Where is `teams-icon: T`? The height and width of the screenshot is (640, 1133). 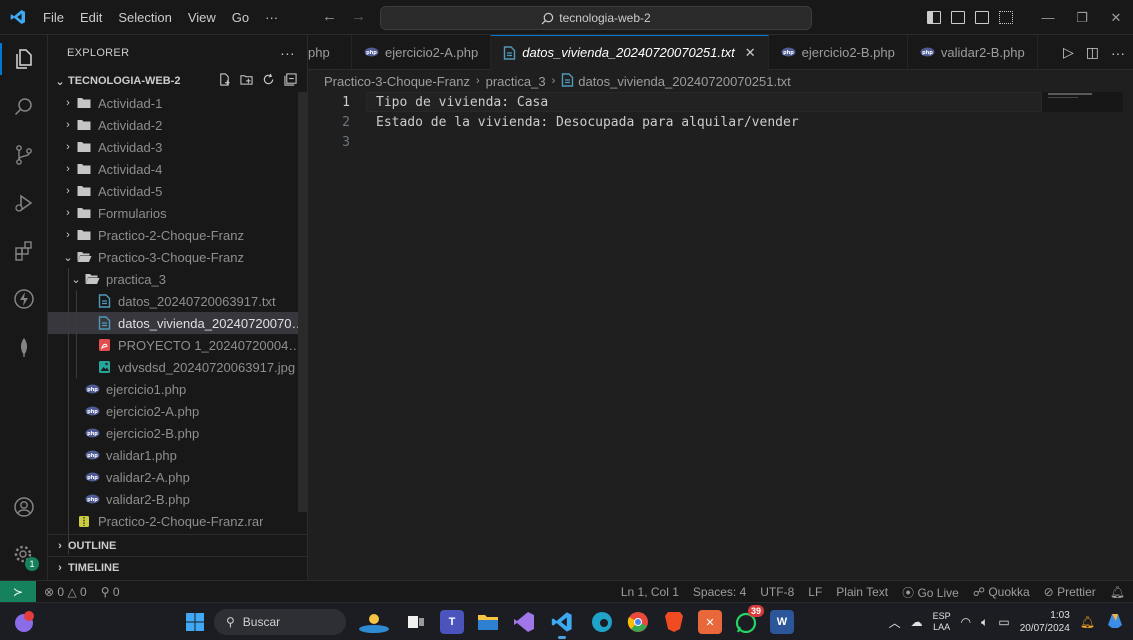
teams-icon: T is located at coordinates (452, 622).